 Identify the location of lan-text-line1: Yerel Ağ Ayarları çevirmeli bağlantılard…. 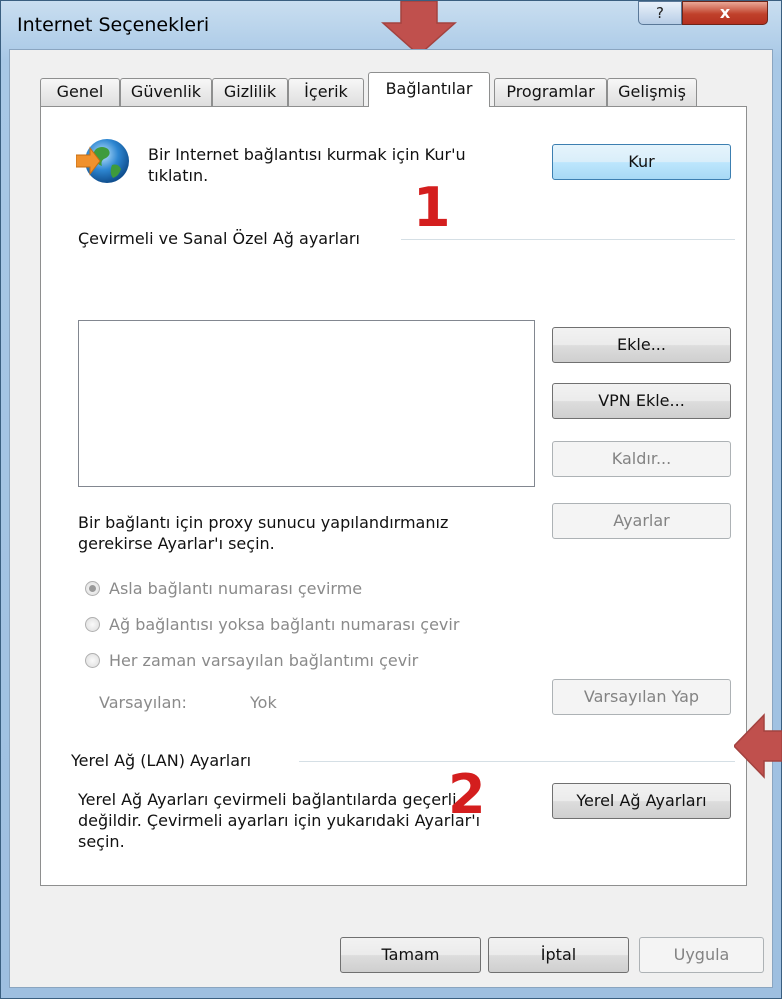
(267, 799).